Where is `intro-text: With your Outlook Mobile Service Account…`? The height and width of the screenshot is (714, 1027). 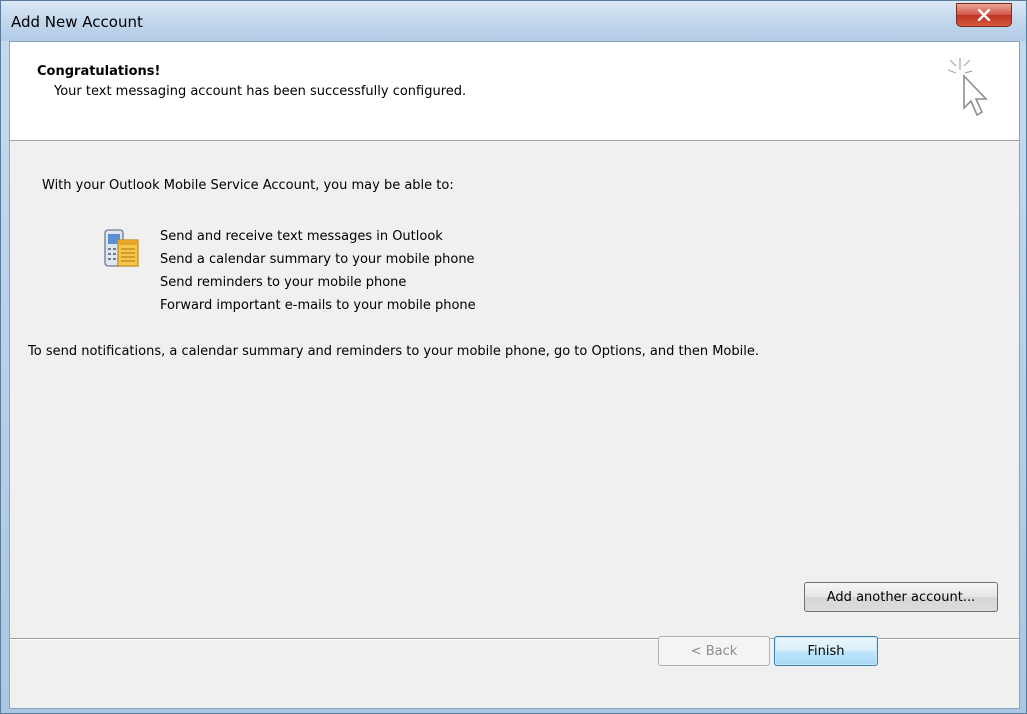 intro-text: With your Outlook Mobile Service Account… is located at coordinates (248, 185).